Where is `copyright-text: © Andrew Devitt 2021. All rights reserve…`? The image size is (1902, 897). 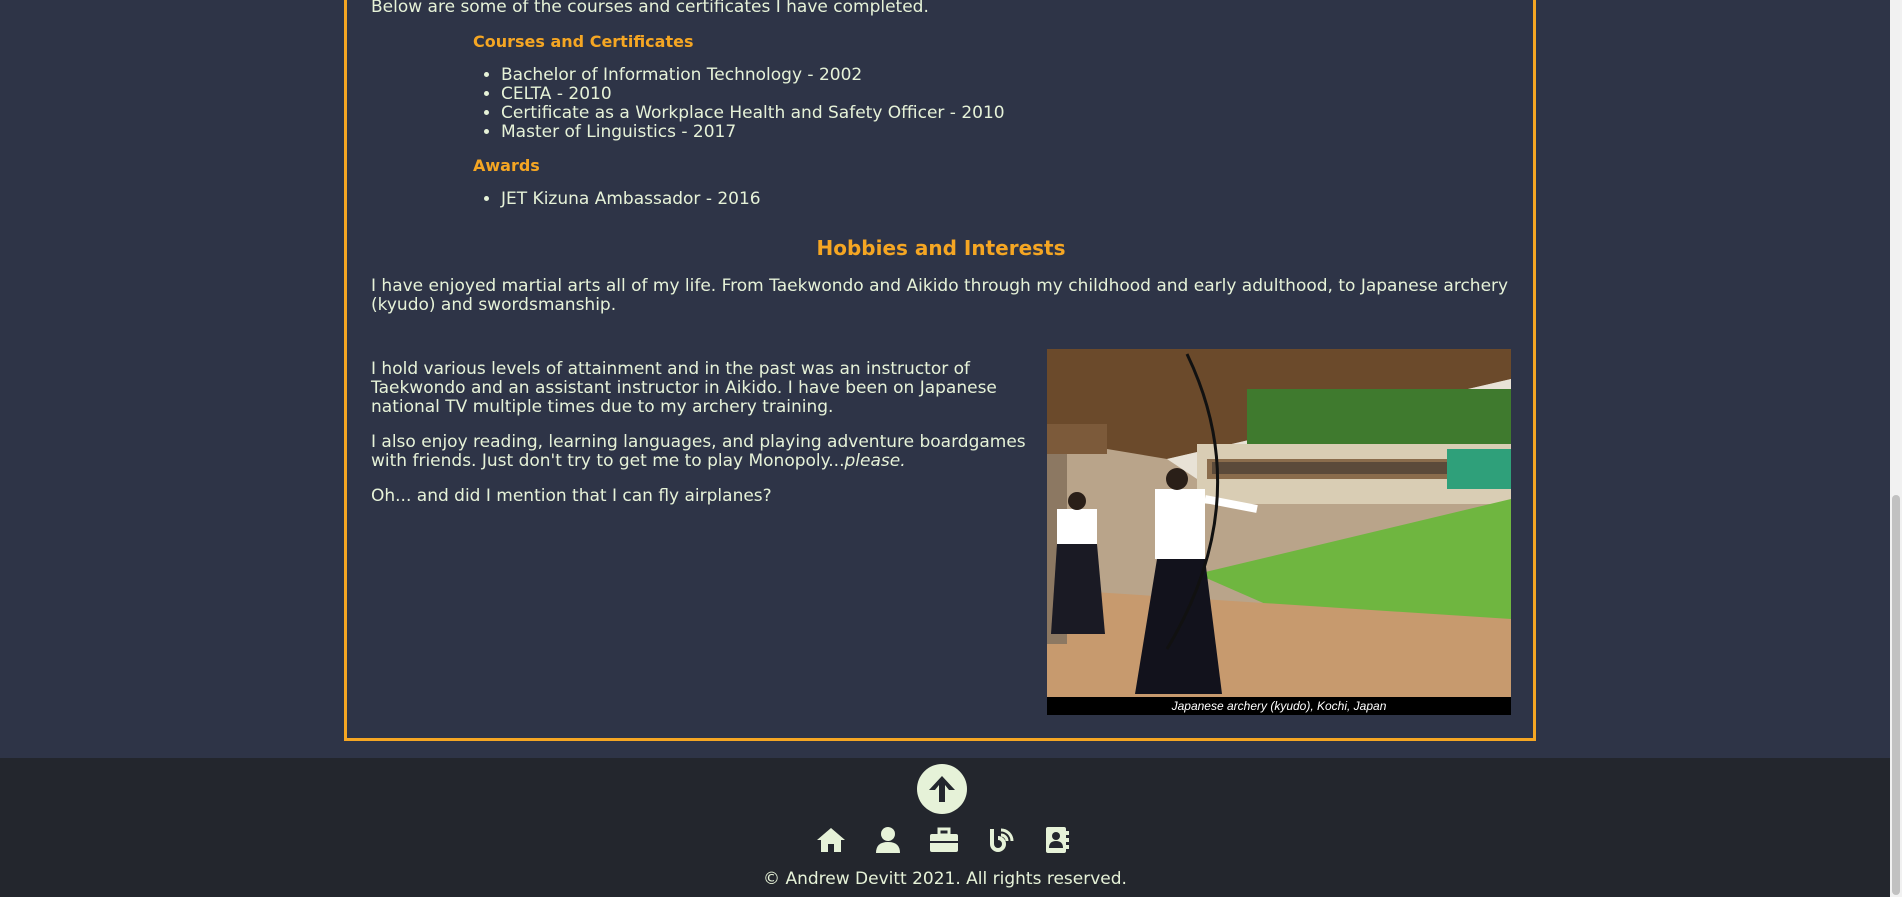 copyright-text: © Andrew Devitt 2021. All rights reserve… is located at coordinates (945, 879).